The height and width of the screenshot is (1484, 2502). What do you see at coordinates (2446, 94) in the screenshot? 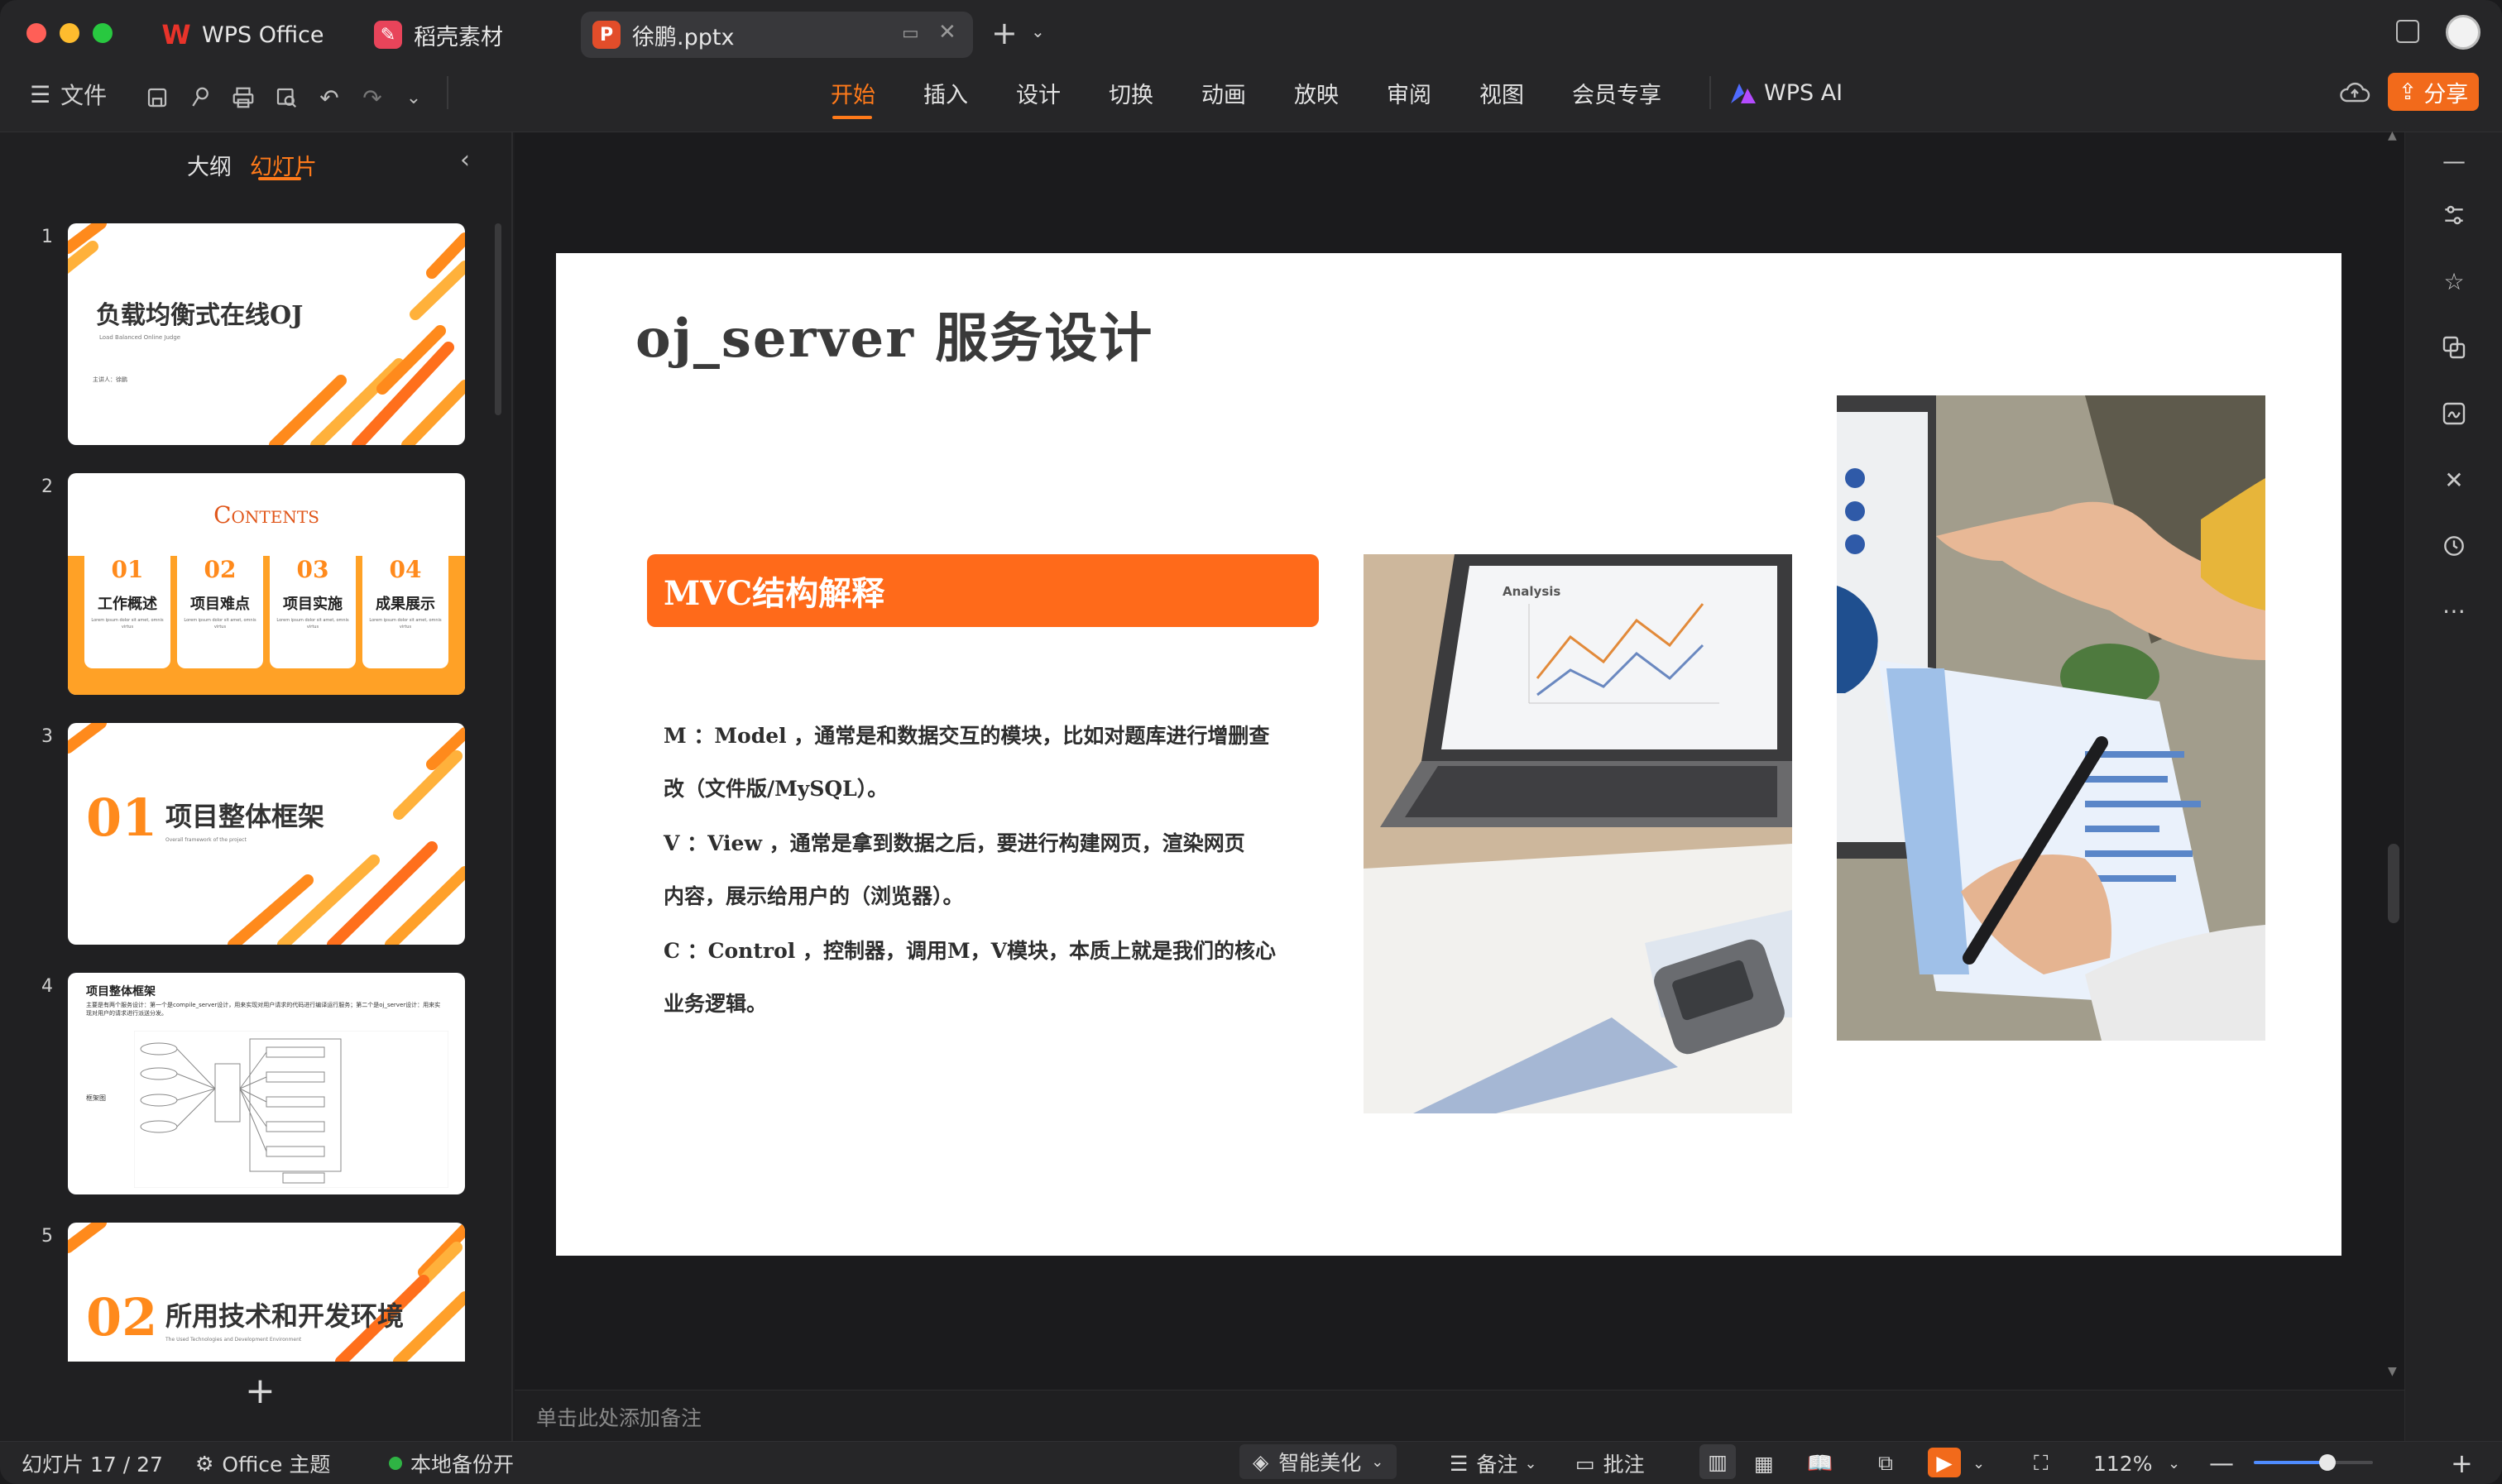
I see `share-label: 分享` at bounding box center [2446, 94].